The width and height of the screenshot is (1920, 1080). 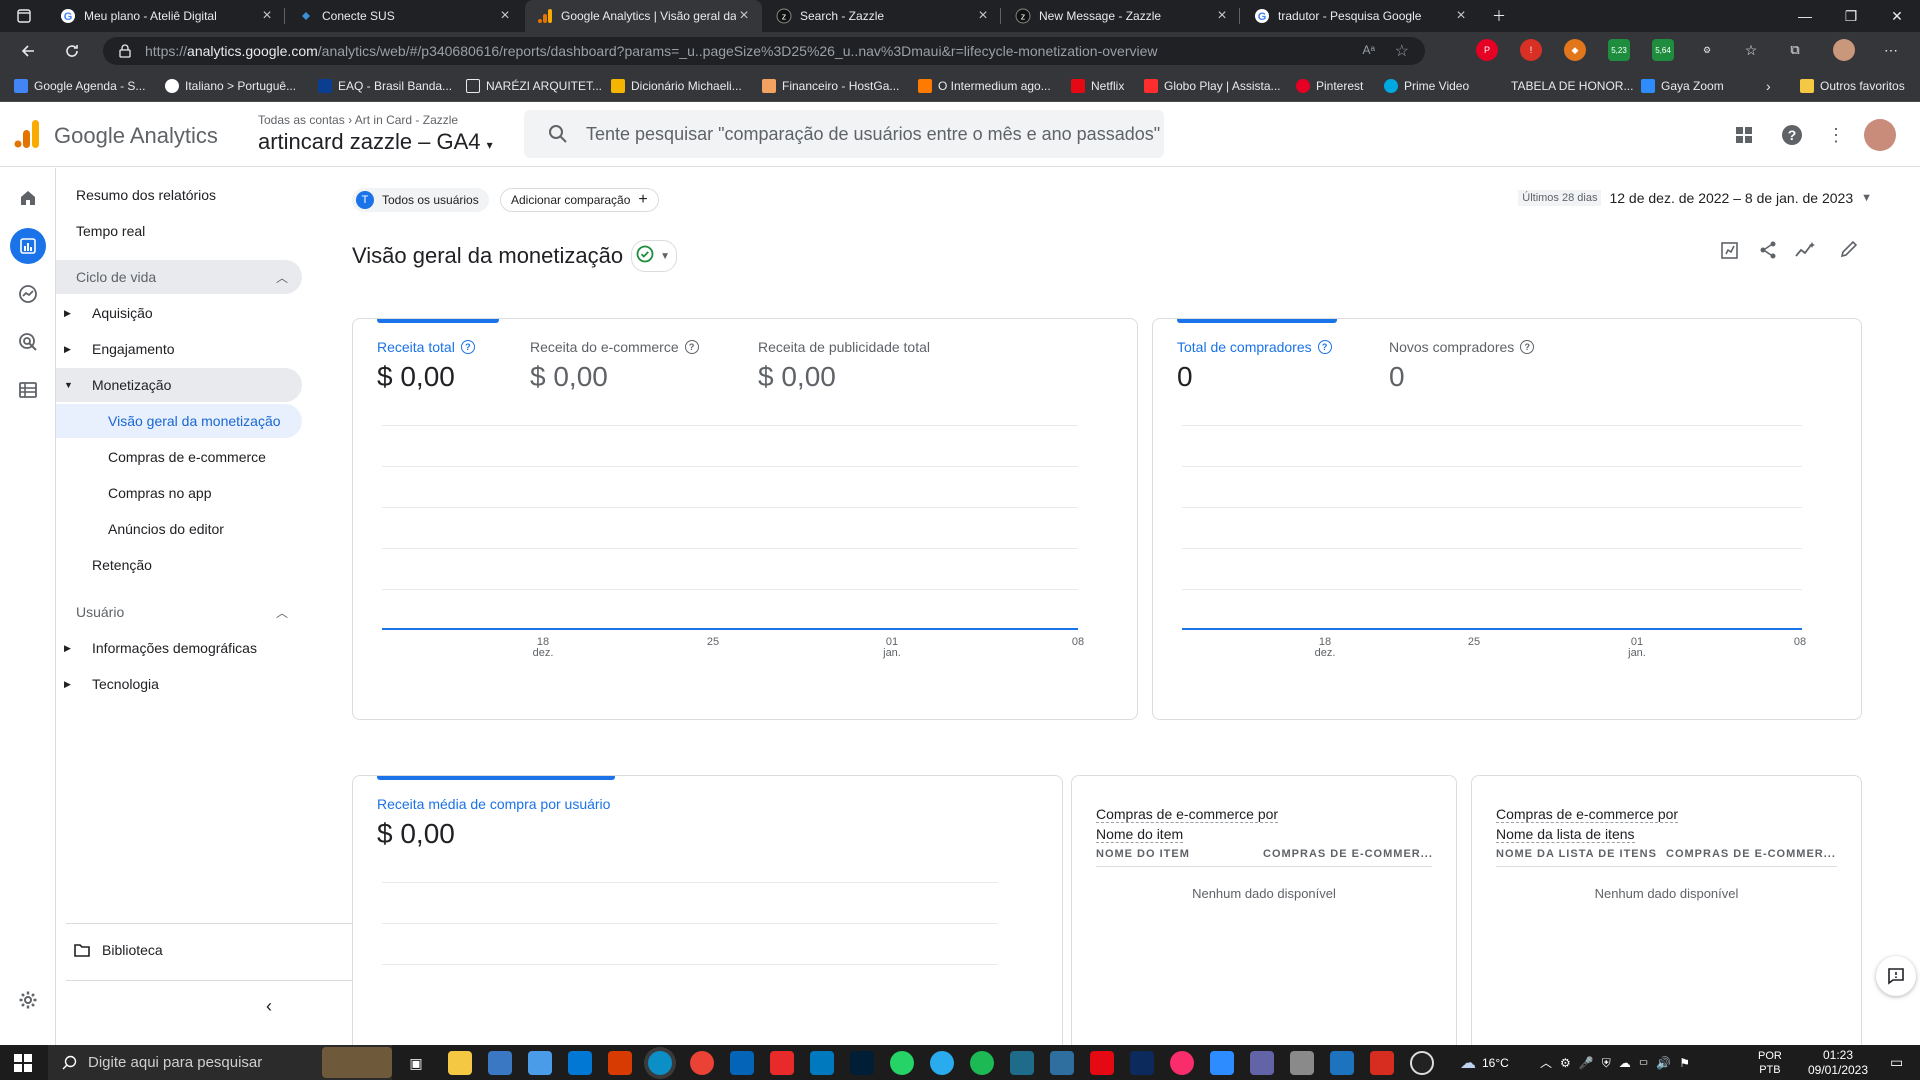 What do you see at coordinates (179, 950) in the screenshot?
I see `sidebar-item-library: Biblioteca` at bounding box center [179, 950].